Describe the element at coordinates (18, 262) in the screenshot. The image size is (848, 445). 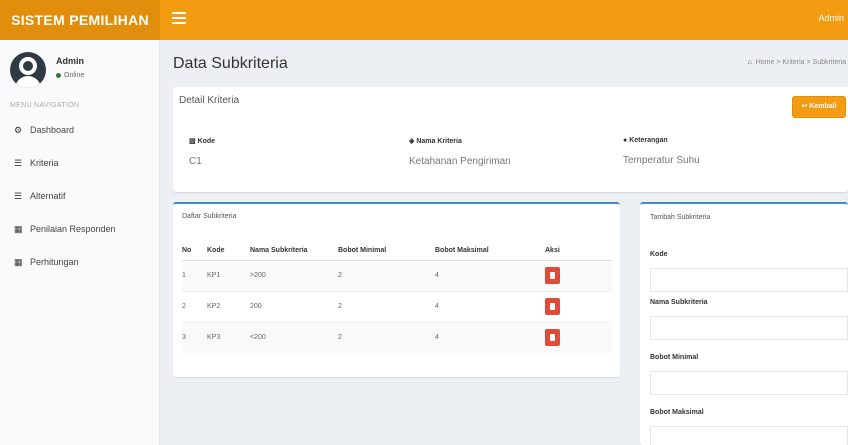
I see `calculator-icon: ▦` at that location.